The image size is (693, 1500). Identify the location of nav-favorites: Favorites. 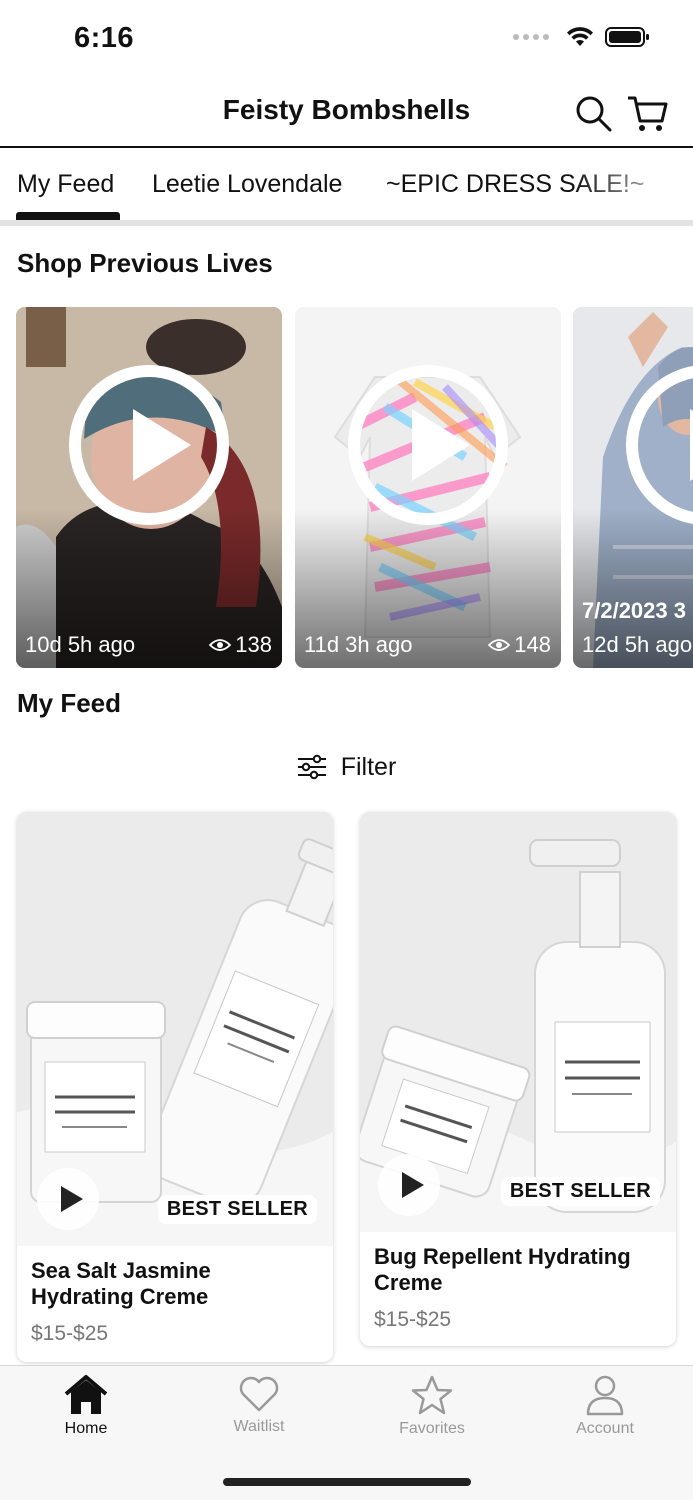
(432, 1406).